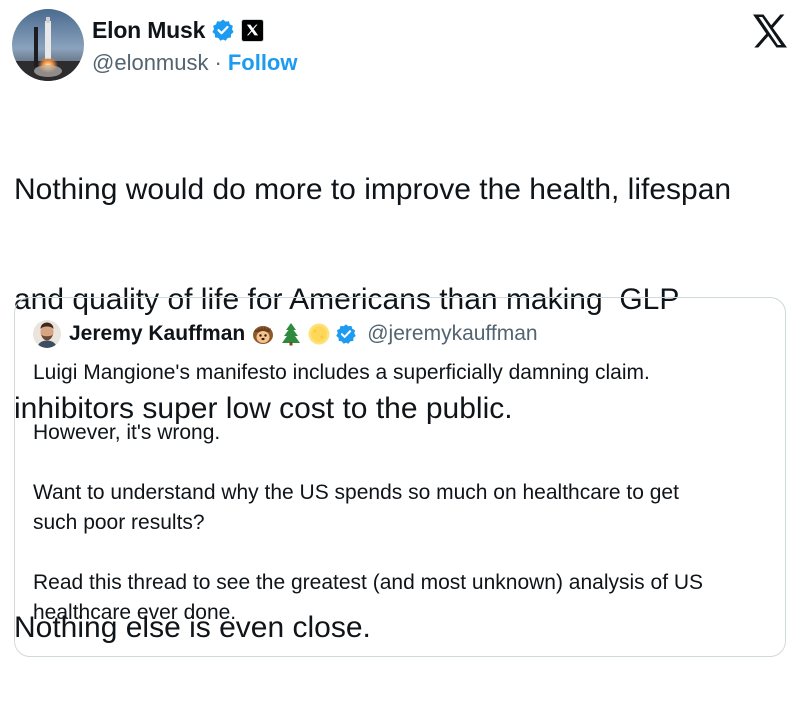 This screenshot has width=801, height=720. Describe the element at coordinates (127, 432) in the screenshot. I see `quoted-text-line: However, it's wrong.` at that location.